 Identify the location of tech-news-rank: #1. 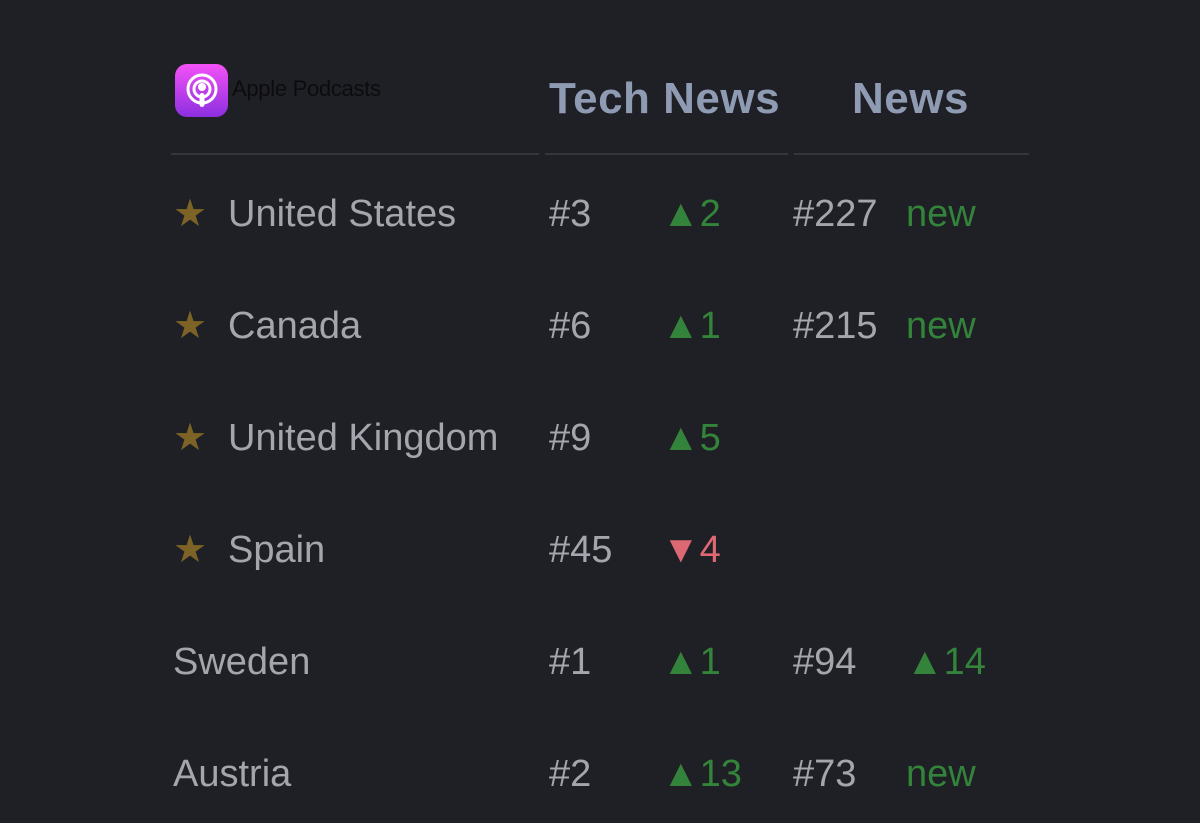
(570, 662).